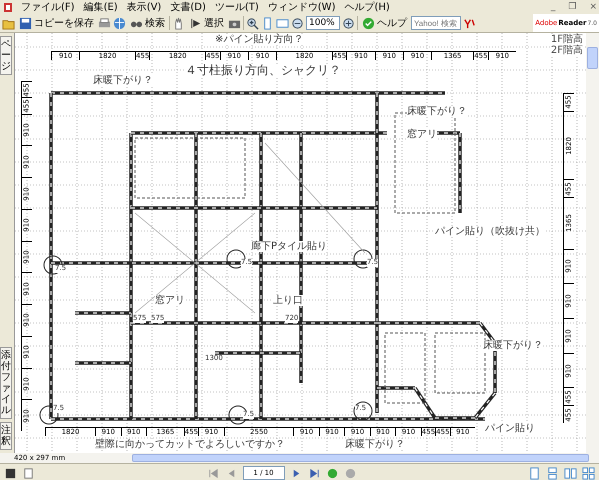  I want to click on single-page-icon, so click(534, 473).